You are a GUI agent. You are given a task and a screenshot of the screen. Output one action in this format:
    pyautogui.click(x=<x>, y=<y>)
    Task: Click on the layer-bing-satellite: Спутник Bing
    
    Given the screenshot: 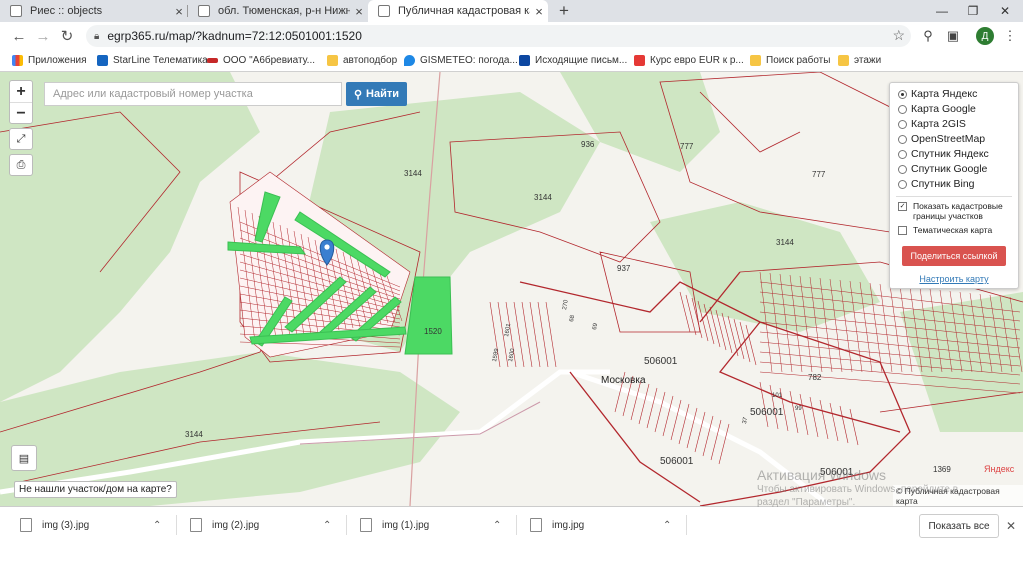 What is the action you would take?
    pyautogui.click(x=936, y=184)
    